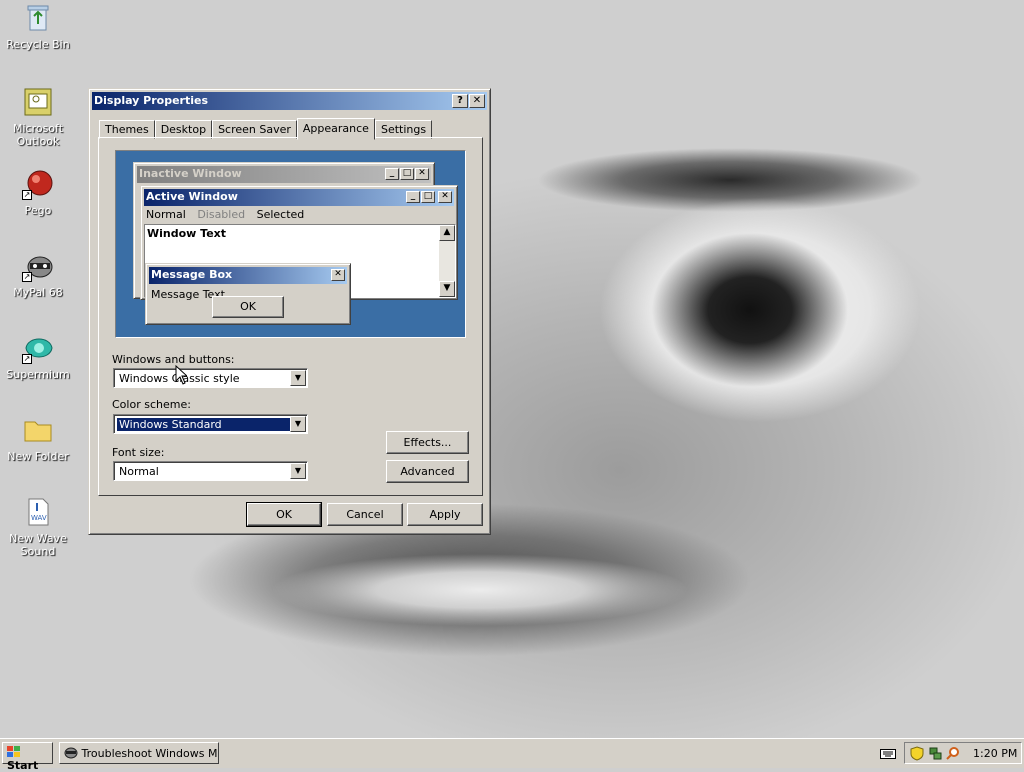 The image size is (1024, 772). I want to click on preview-message-box-title: Message Box, so click(192, 274).